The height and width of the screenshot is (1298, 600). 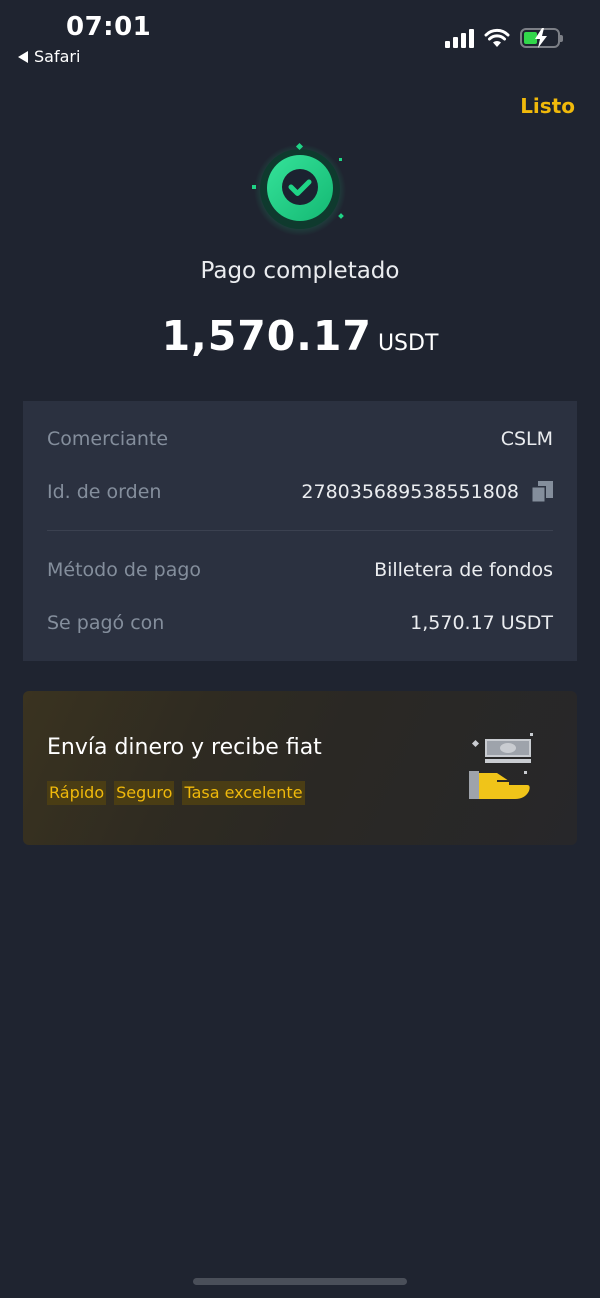 What do you see at coordinates (266, 336) in the screenshot?
I see `amount-value: 1,570.17` at bounding box center [266, 336].